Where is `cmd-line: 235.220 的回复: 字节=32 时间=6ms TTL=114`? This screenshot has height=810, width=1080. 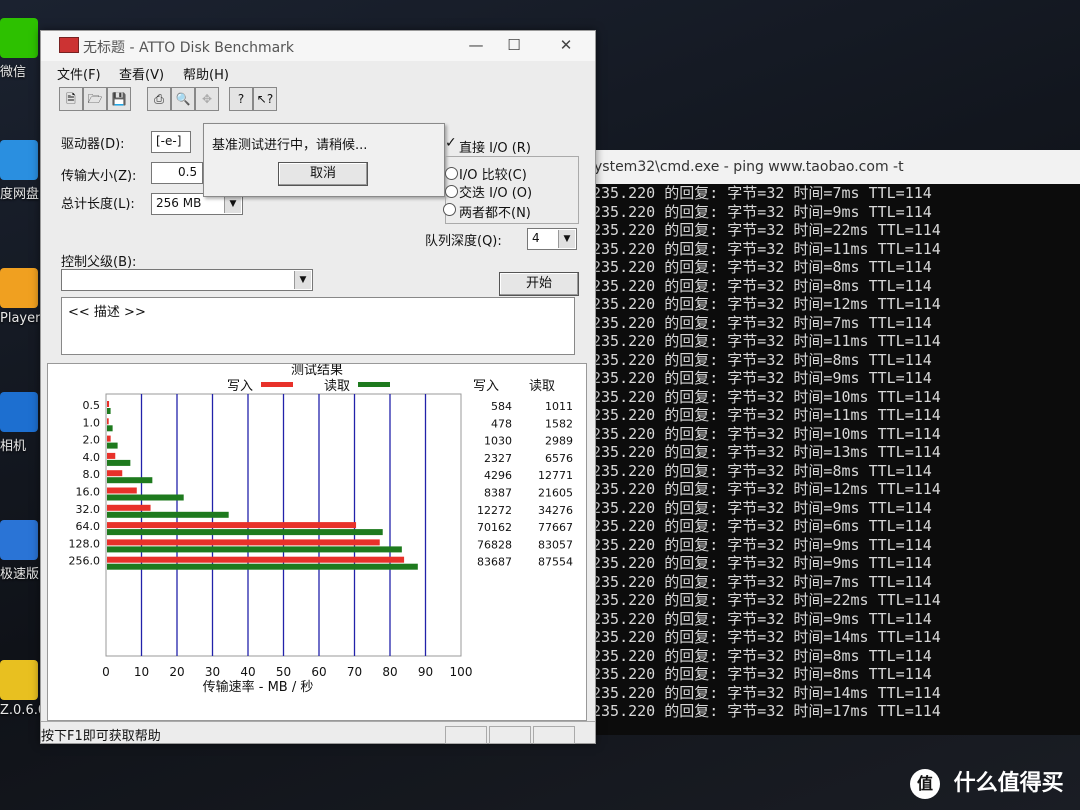 cmd-line: 235.220 的回复: 字节=32 时间=6ms TTL=114 is located at coordinates (762, 526).